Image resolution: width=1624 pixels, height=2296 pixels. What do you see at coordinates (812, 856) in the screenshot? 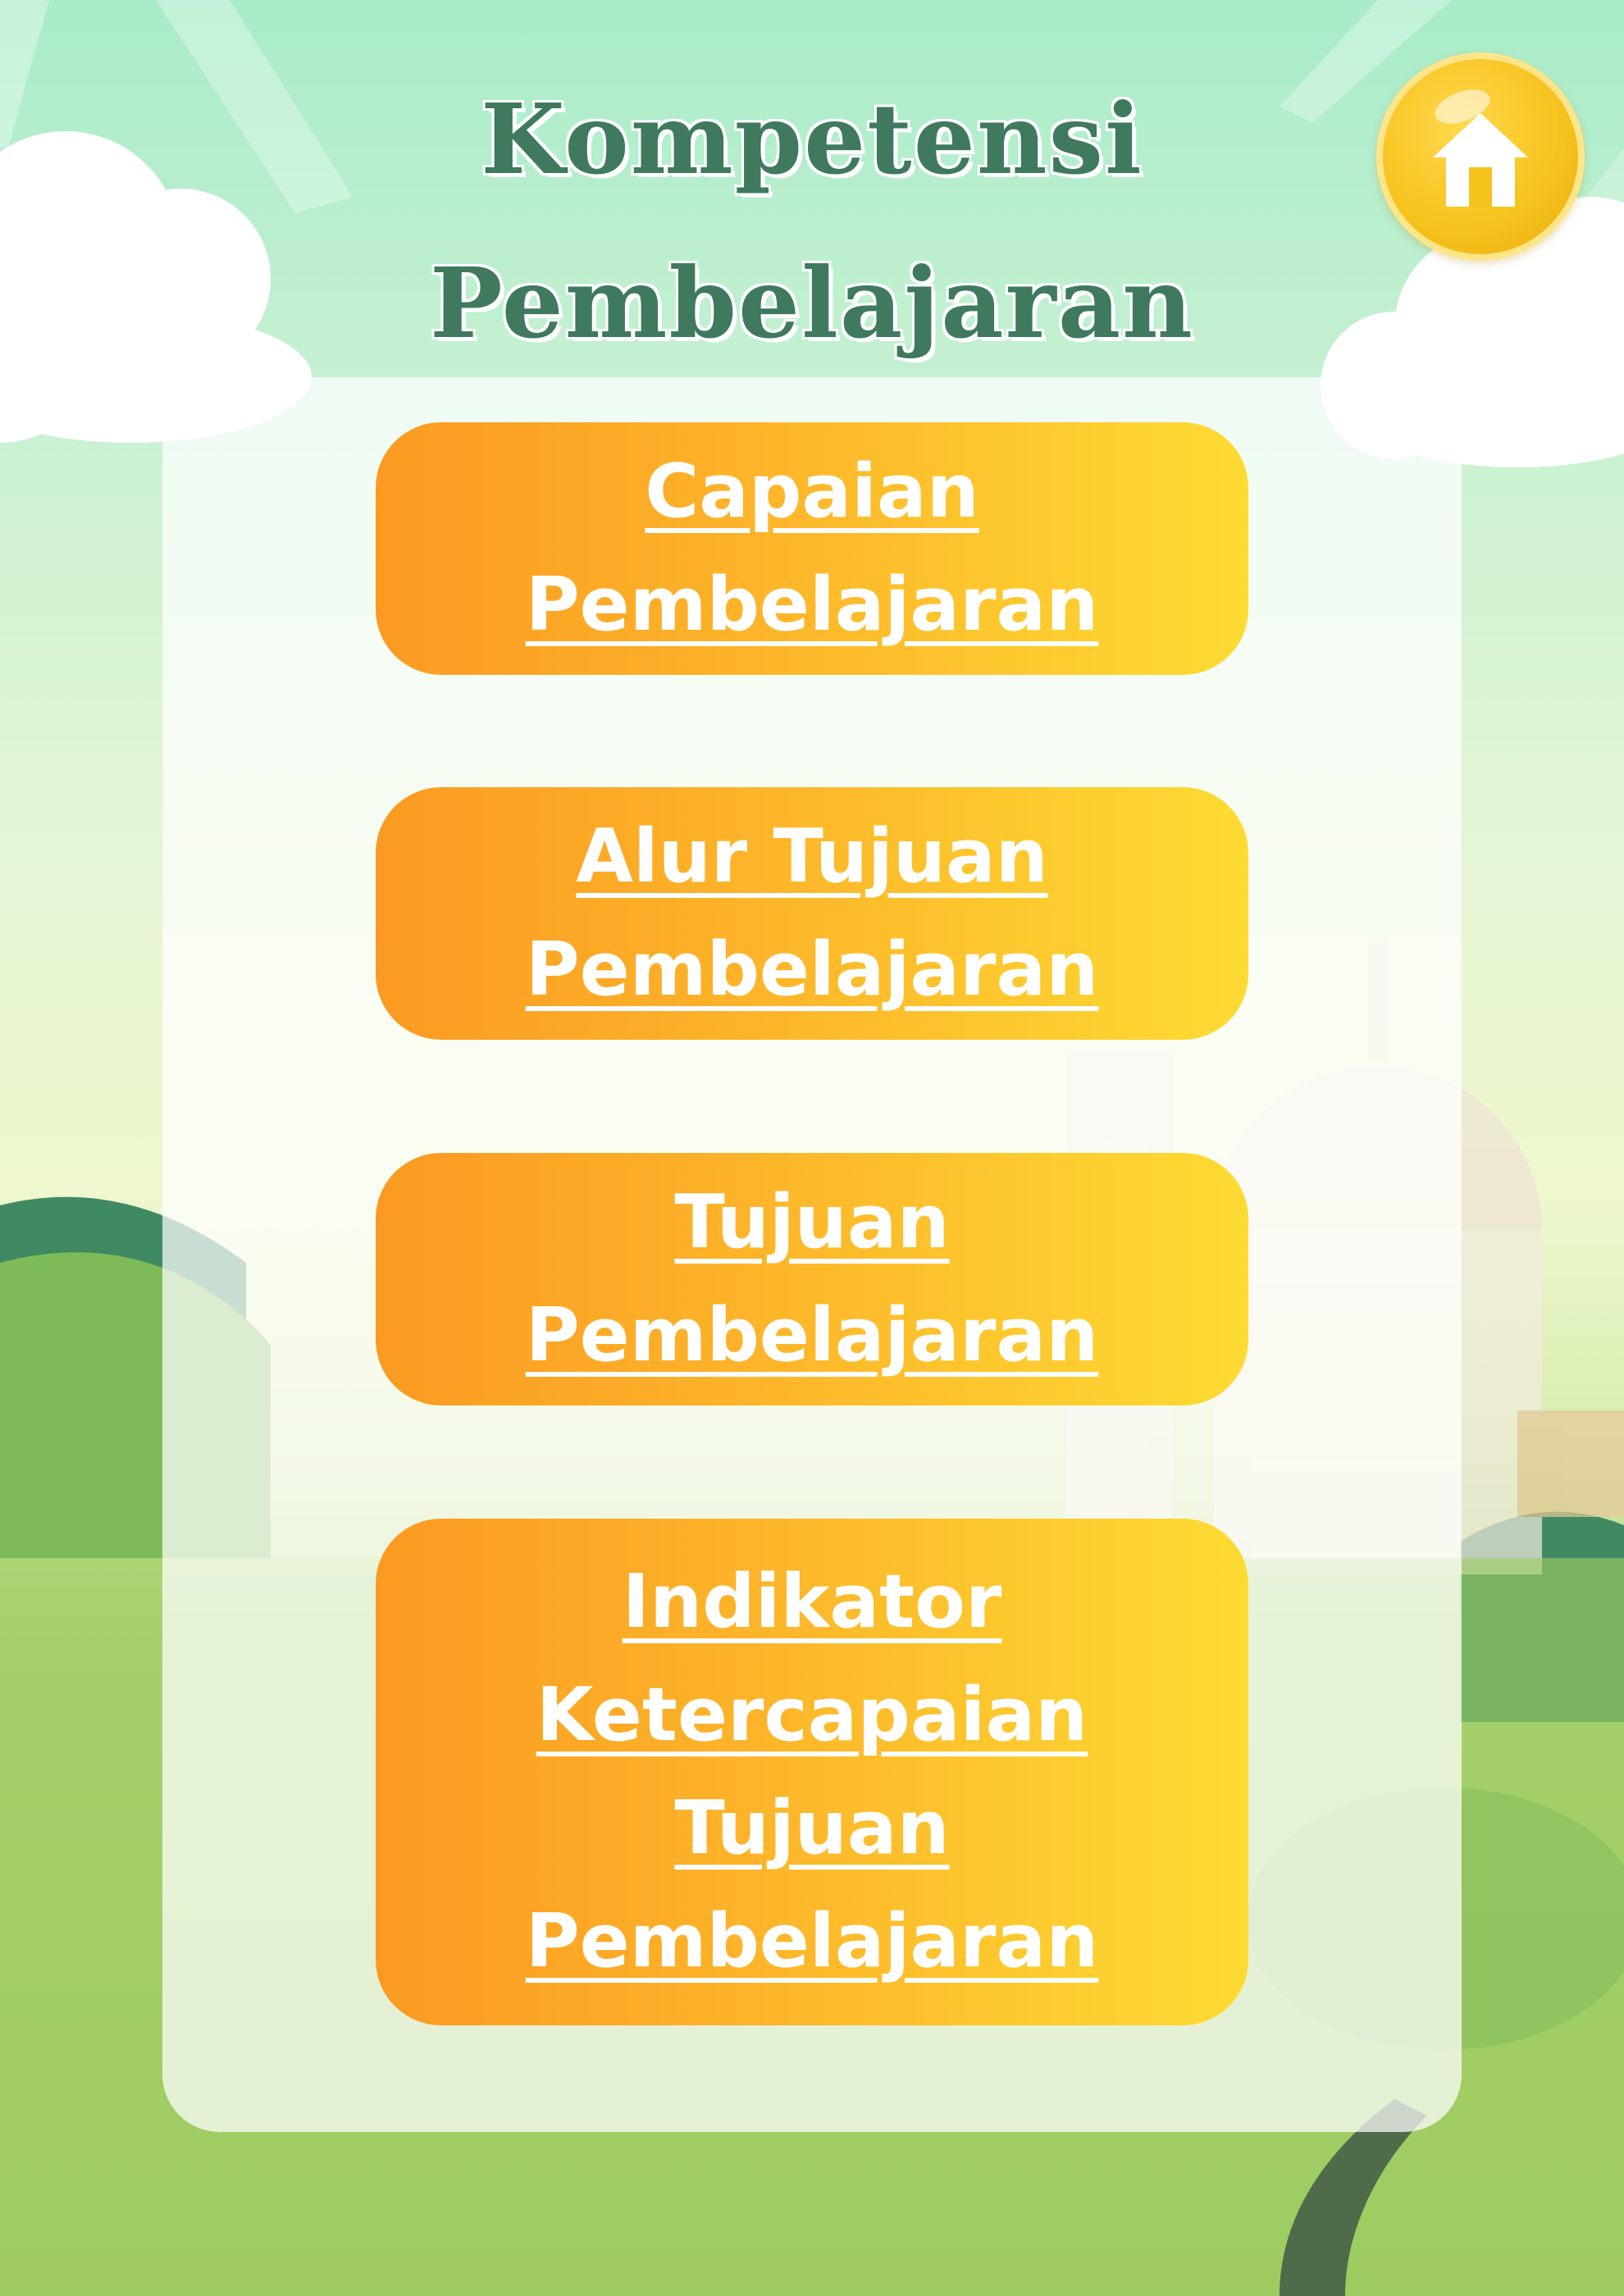
I see `button-label-line: Alur Tujuan` at bounding box center [812, 856].